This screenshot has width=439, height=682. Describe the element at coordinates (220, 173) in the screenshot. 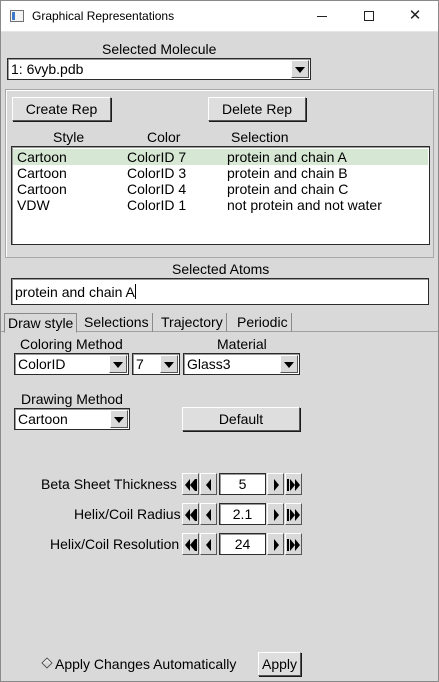

I see `rep-row: Cartoon ColorID 3 protein and chain B` at that location.